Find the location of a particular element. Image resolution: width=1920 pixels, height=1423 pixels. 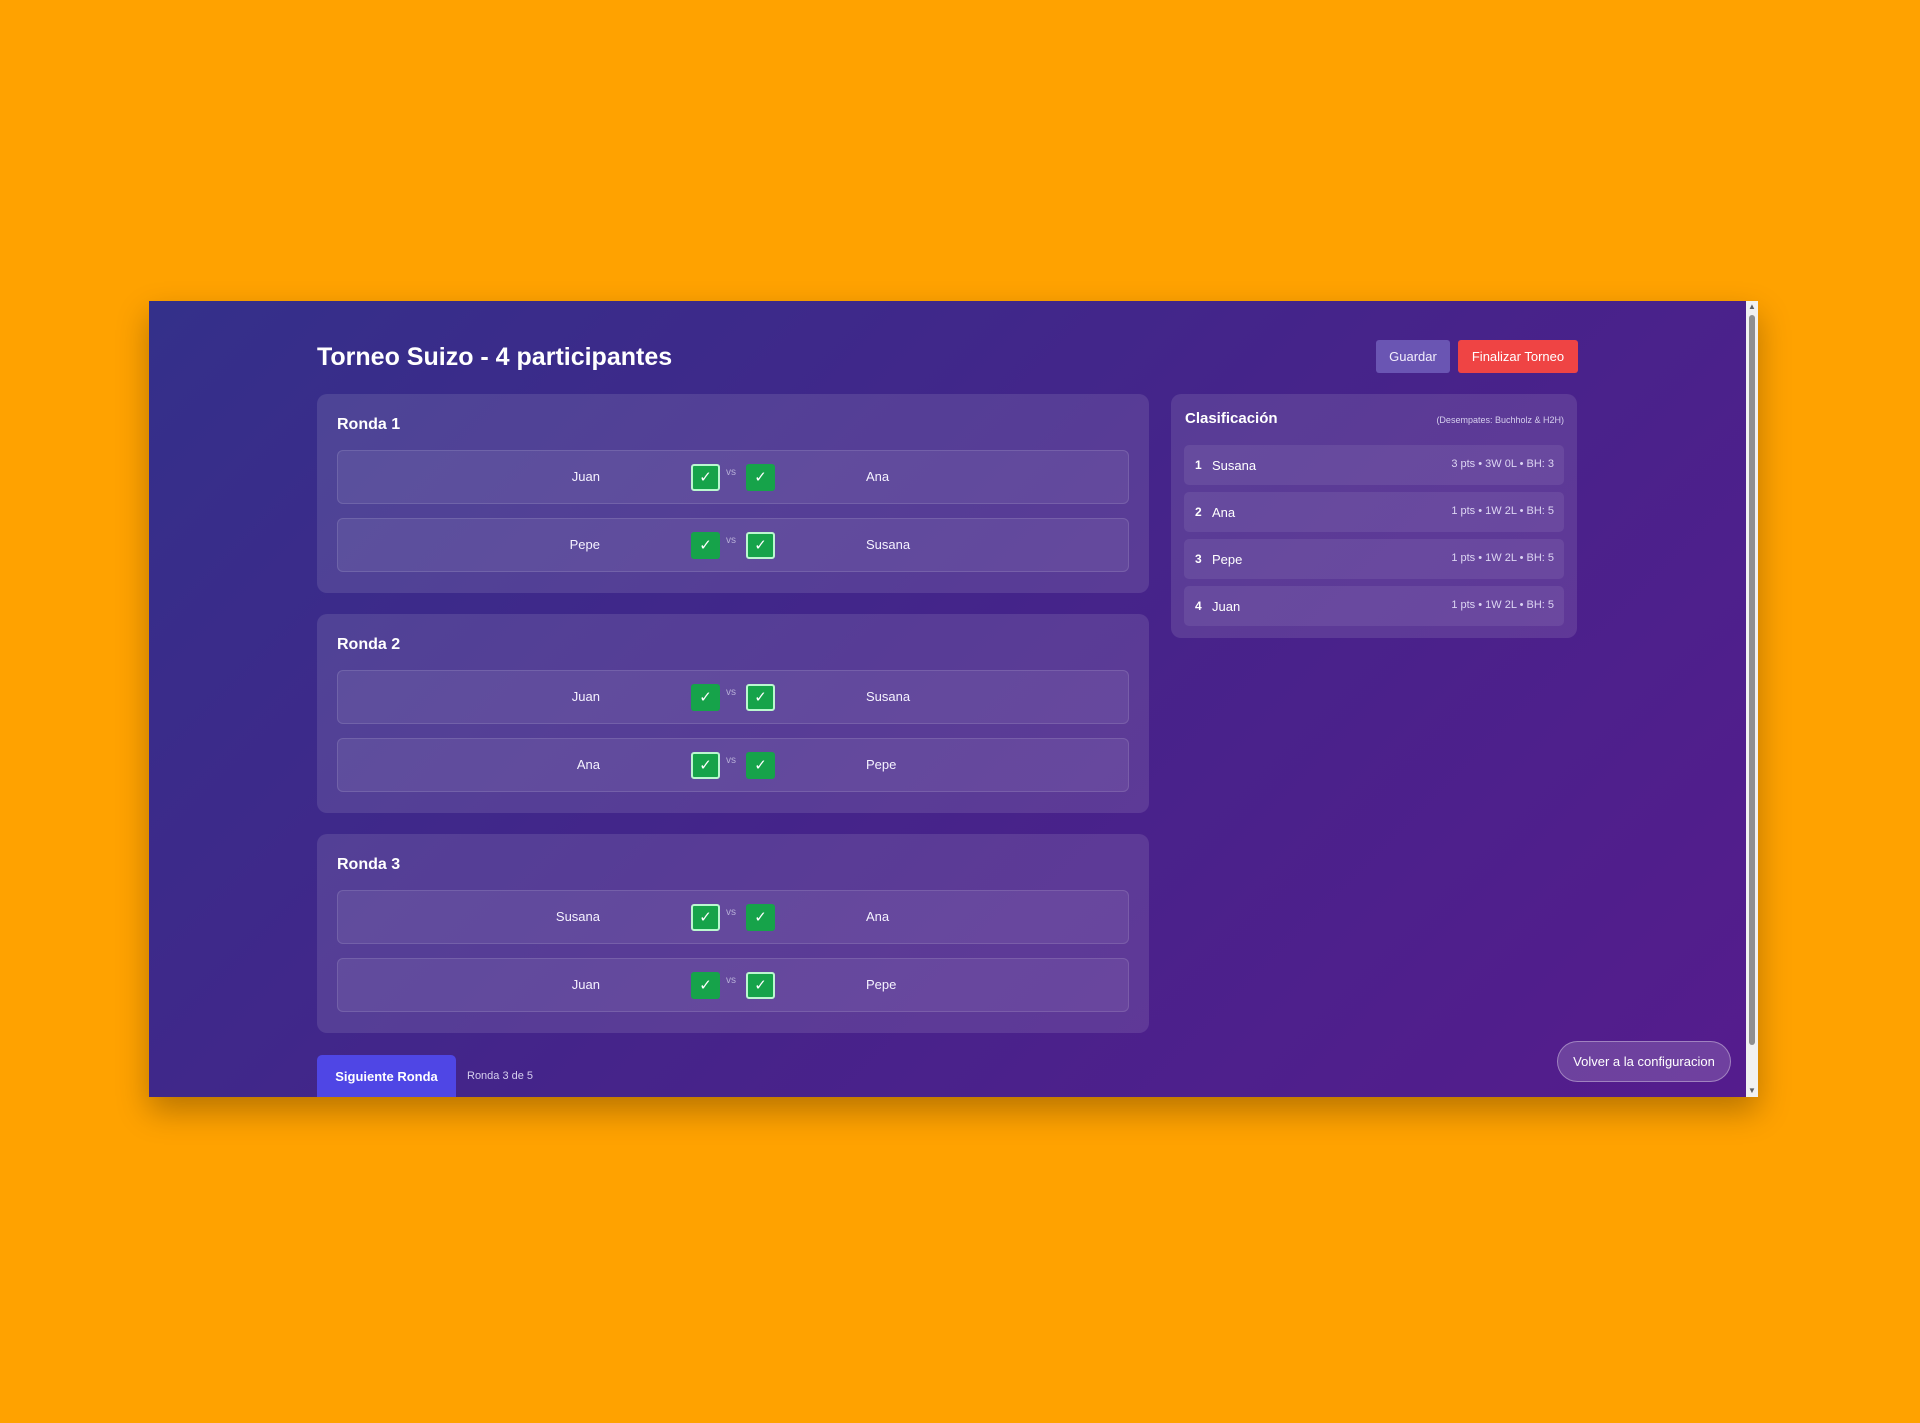

standings-stats: 3 pts • 3W 0L • BH: 3 is located at coordinates (1502, 464).